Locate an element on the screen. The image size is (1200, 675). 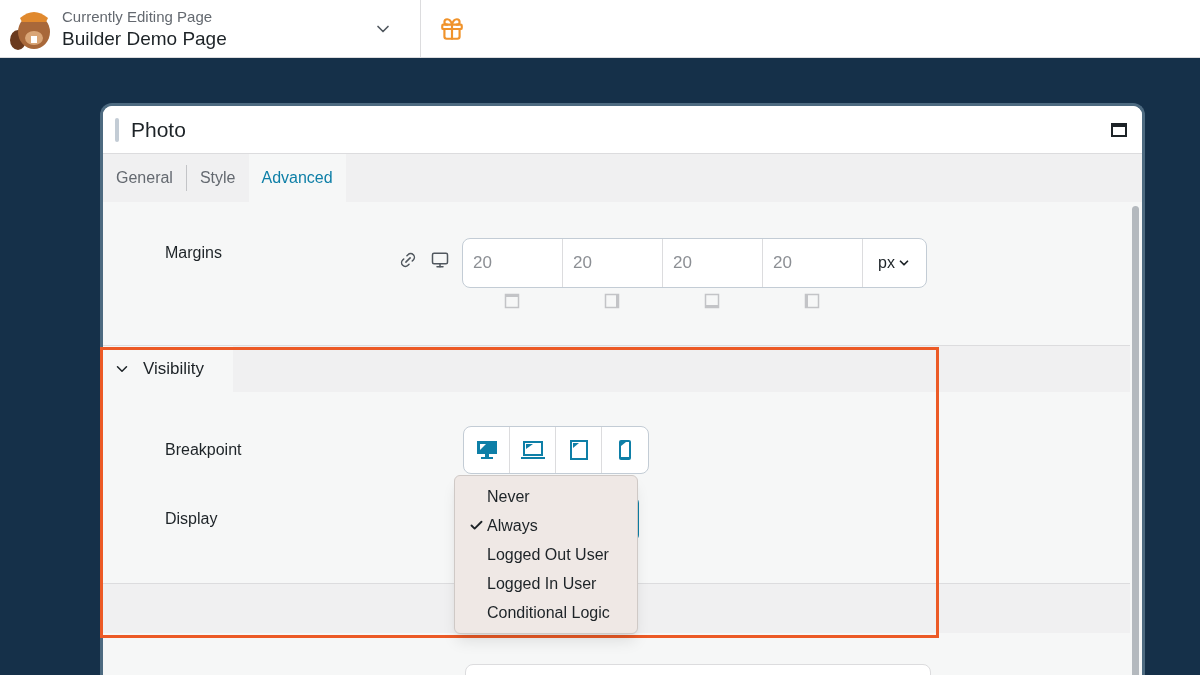
menu-item-label: Logged In User is located at coordinates (542, 583).